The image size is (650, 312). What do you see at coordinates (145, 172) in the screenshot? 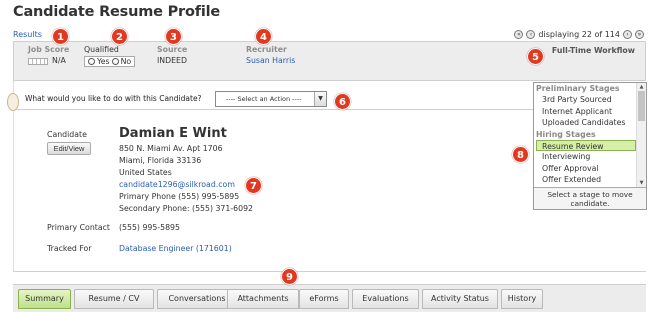
I see `candidate-country: United States` at bounding box center [145, 172].